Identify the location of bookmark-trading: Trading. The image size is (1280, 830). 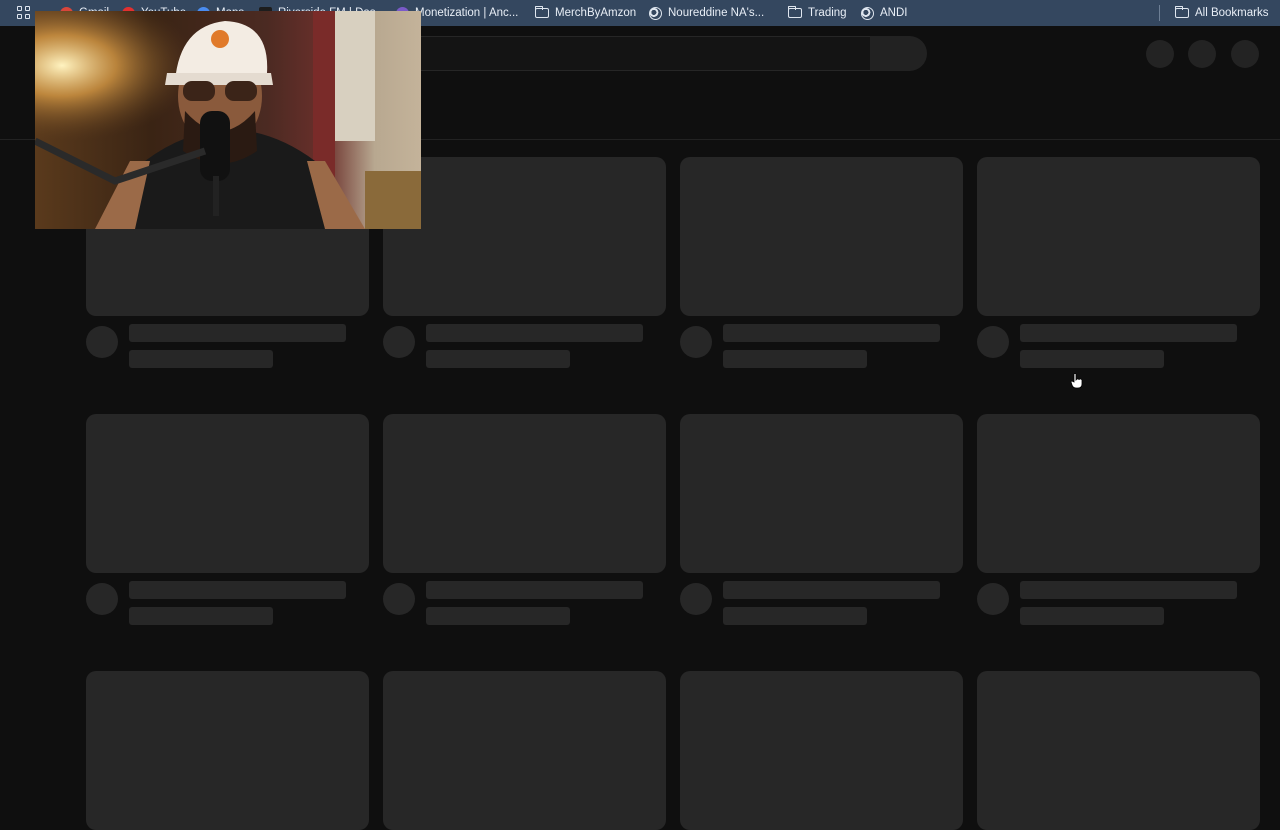
(817, 13).